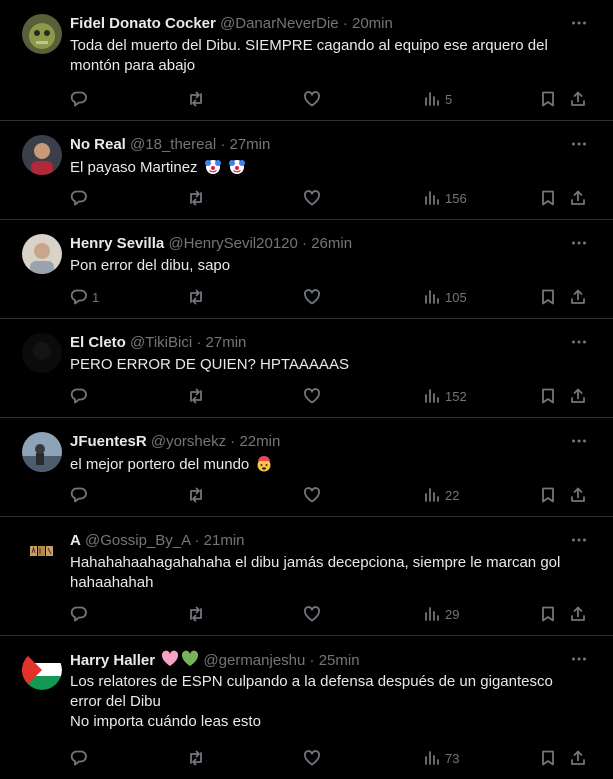  Describe the element at coordinates (143, 23) in the screenshot. I see `author-name: Fidel Donato Cocker` at that location.